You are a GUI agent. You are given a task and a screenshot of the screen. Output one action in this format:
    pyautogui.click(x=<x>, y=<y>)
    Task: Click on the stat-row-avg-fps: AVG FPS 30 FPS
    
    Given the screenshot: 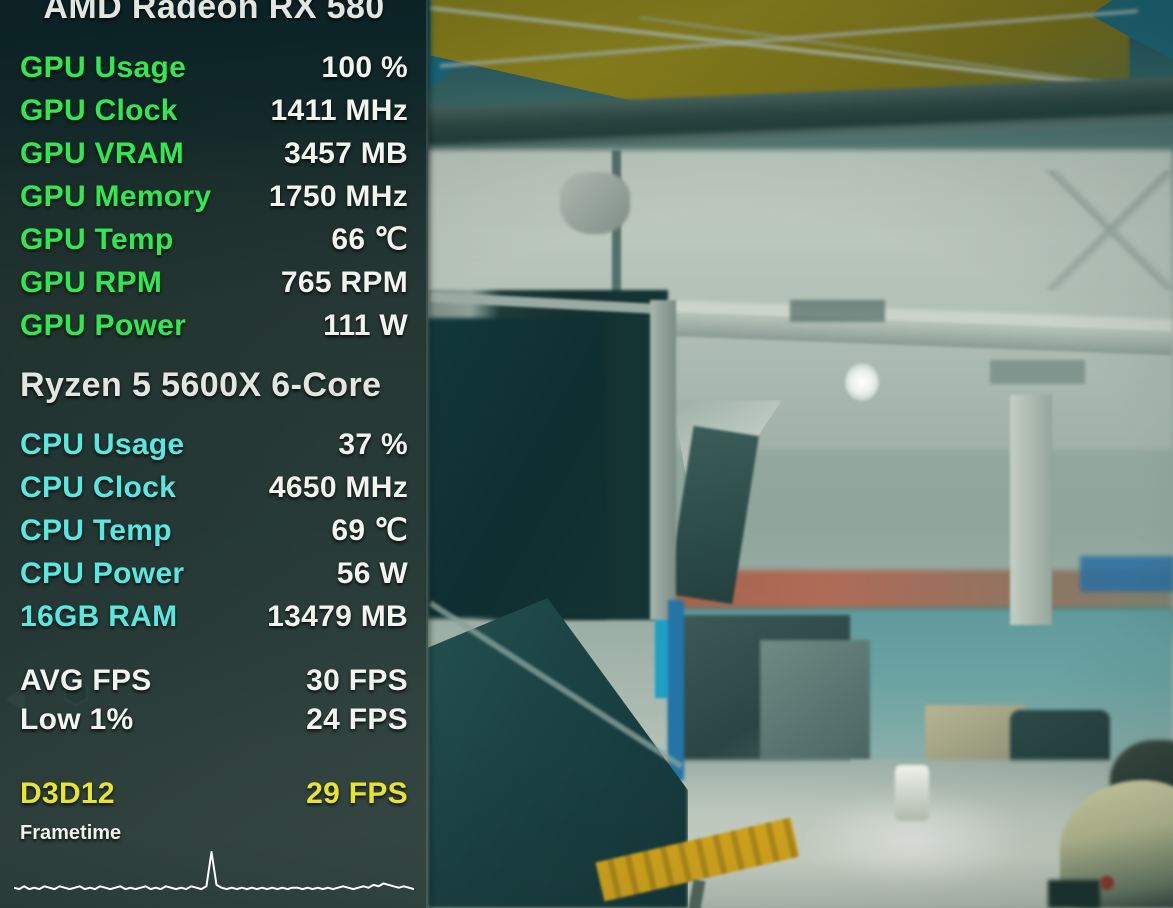 What is the action you would take?
    pyautogui.click(x=214, y=680)
    